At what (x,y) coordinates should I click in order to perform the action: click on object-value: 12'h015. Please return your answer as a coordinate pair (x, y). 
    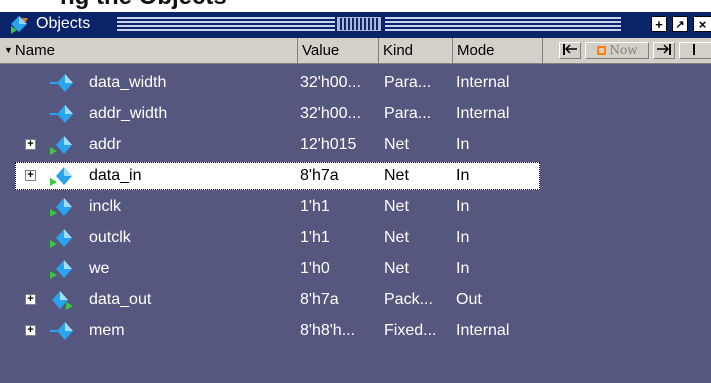
    Looking at the image, I should click on (328, 144).